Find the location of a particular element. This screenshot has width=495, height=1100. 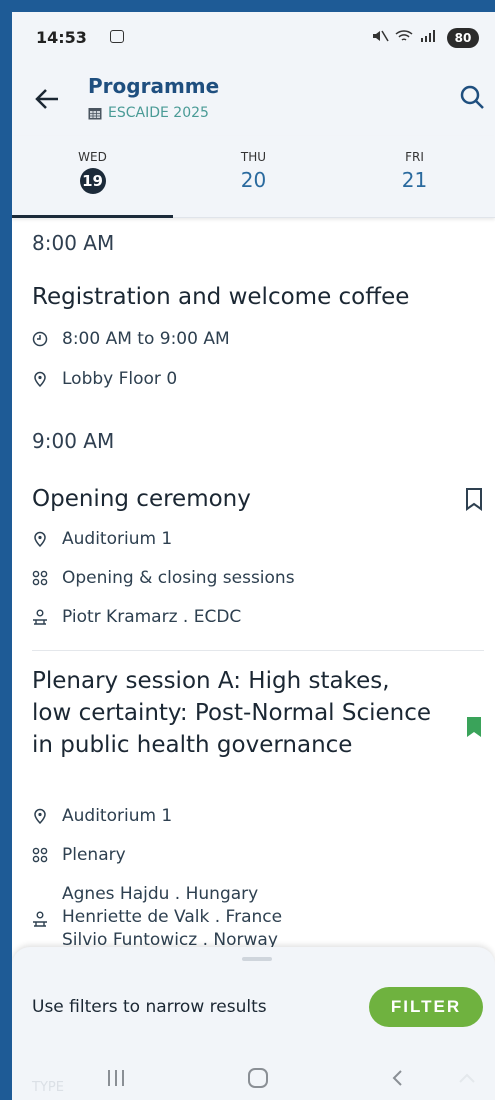

speaker-name: Agnes Hajdu . Hungary is located at coordinates (160, 894).